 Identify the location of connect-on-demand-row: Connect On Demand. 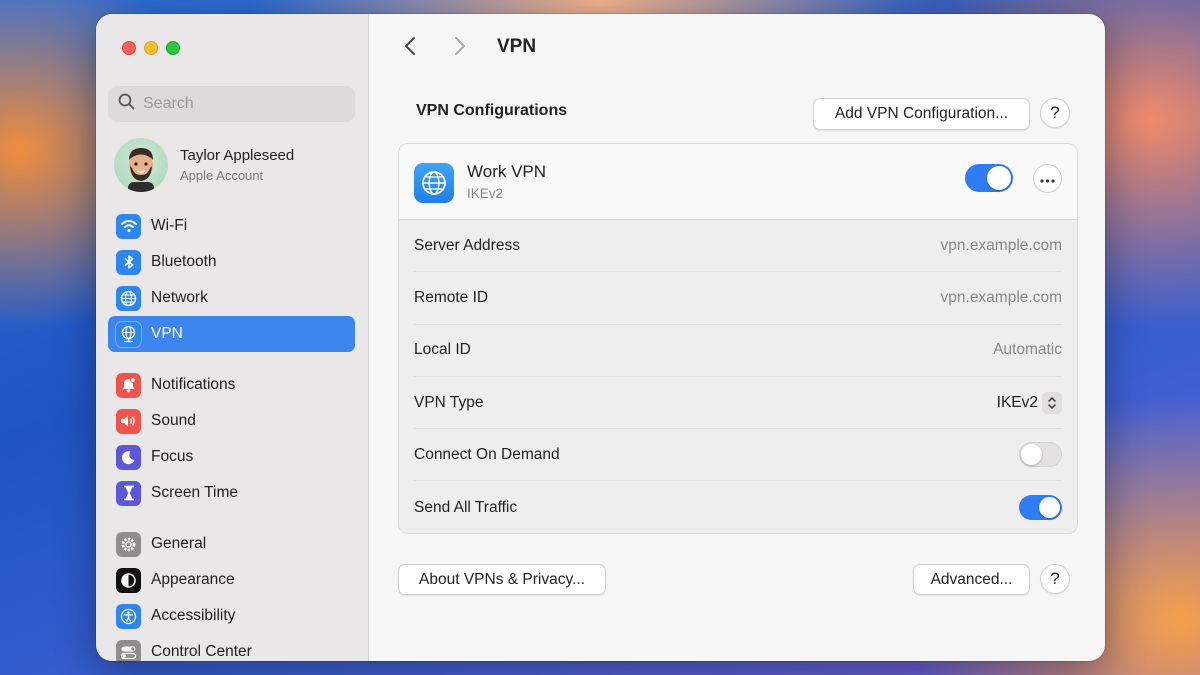
(738, 455).